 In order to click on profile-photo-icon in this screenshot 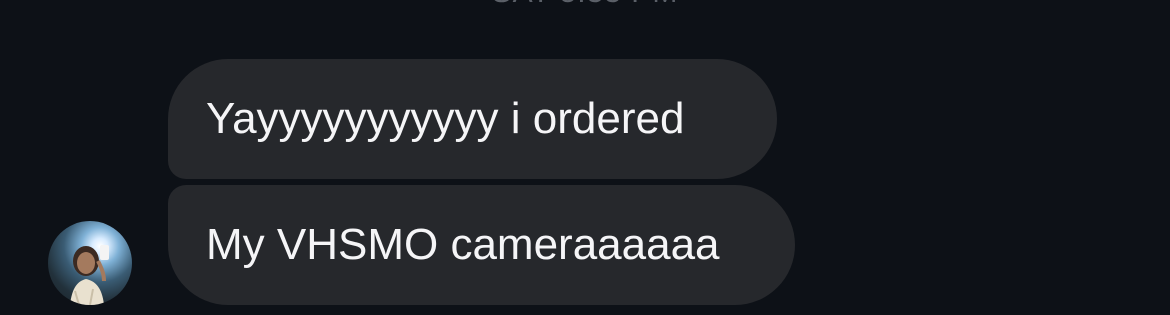, I will do `click(89, 275)`.